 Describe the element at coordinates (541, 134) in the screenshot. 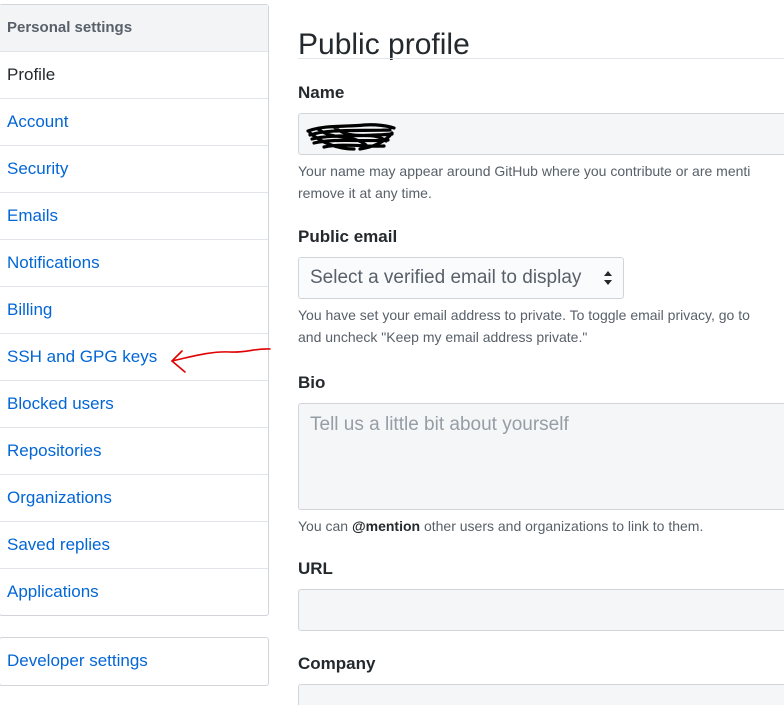

I see `name-input` at that location.